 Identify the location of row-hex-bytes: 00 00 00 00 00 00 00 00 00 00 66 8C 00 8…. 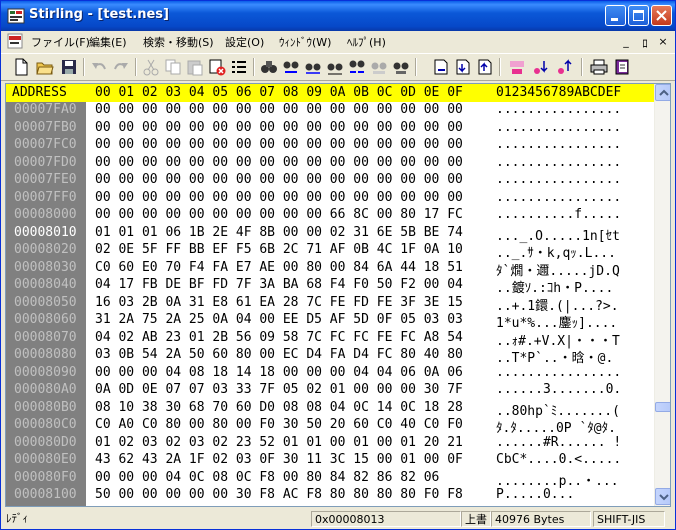
(279, 214).